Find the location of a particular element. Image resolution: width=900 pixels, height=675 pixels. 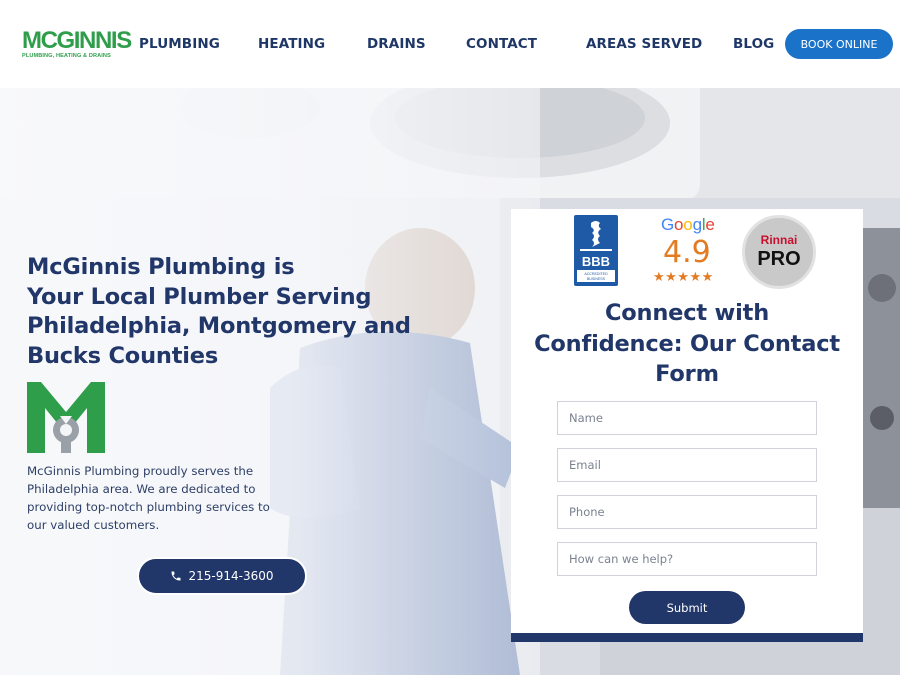

headline-line: Bucks Counties is located at coordinates (123, 355).